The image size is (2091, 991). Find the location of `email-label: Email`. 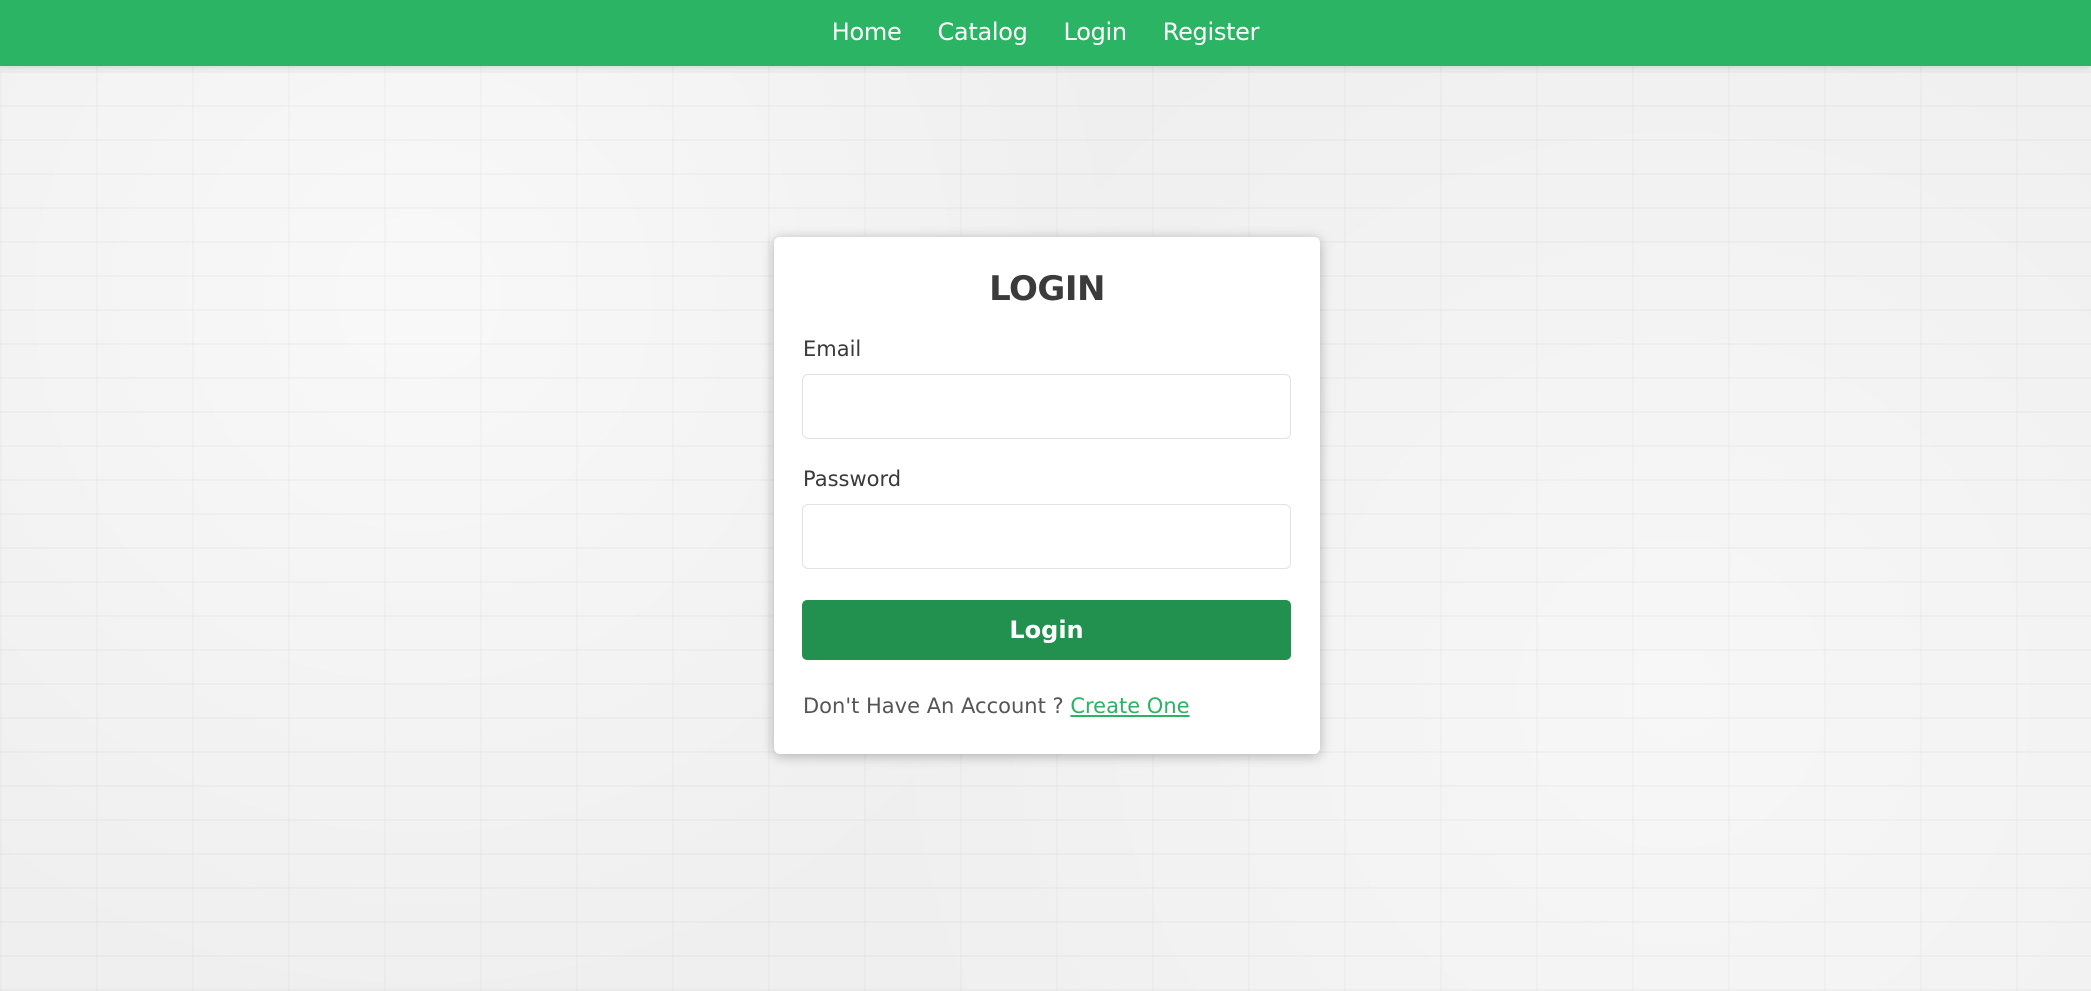

email-label: Email is located at coordinates (832, 349).